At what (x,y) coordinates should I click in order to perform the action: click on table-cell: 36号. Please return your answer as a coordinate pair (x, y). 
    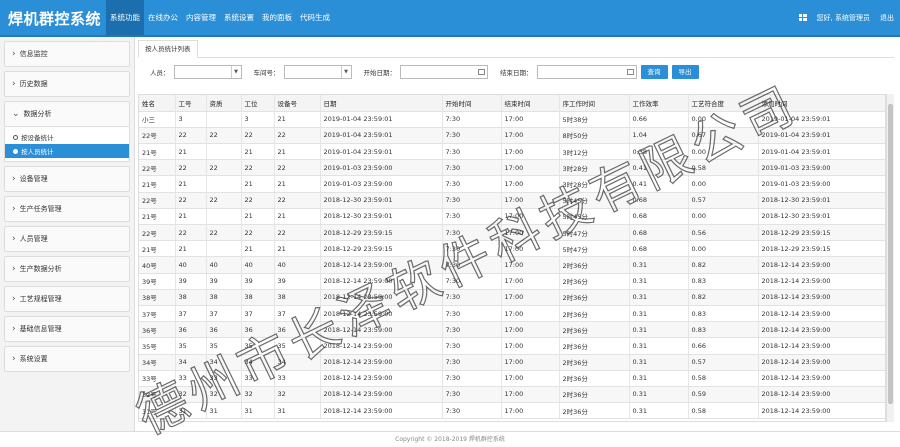
    Looking at the image, I should click on (157, 330).